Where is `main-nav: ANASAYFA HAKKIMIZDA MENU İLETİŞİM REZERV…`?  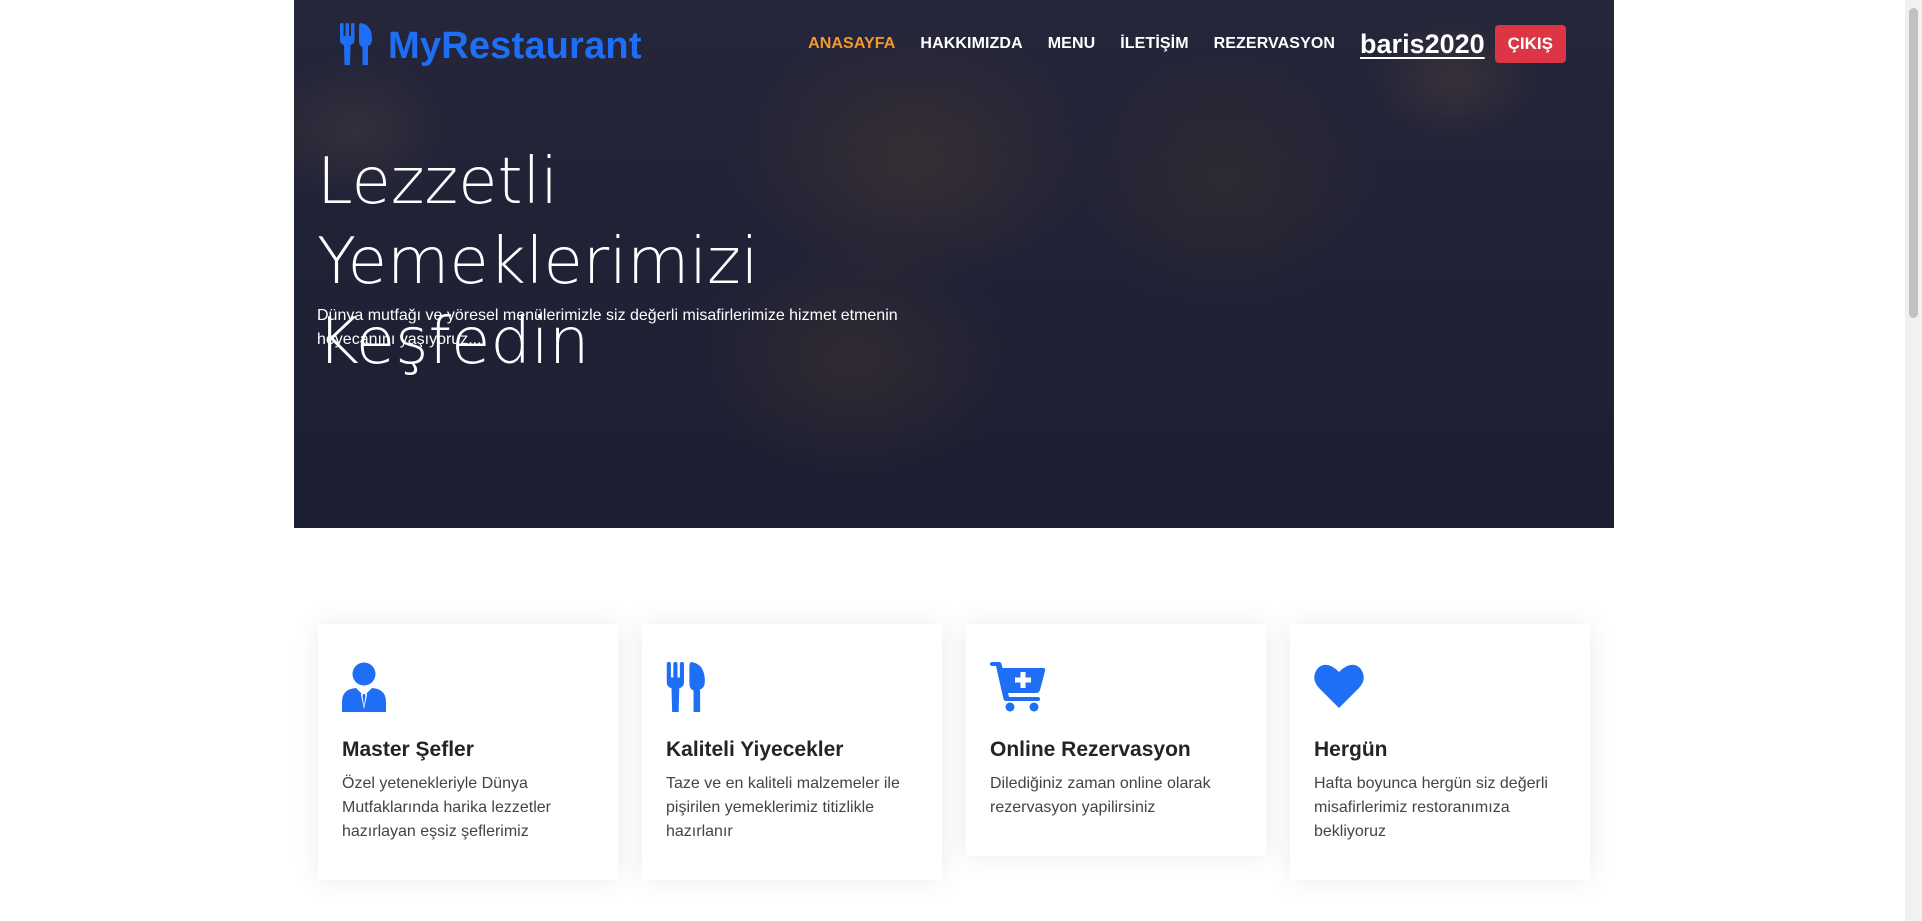 main-nav: ANASAYFA HAKKIMIZDA MENU İLETİŞİM REZERV… is located at coordinates (1187, 44).